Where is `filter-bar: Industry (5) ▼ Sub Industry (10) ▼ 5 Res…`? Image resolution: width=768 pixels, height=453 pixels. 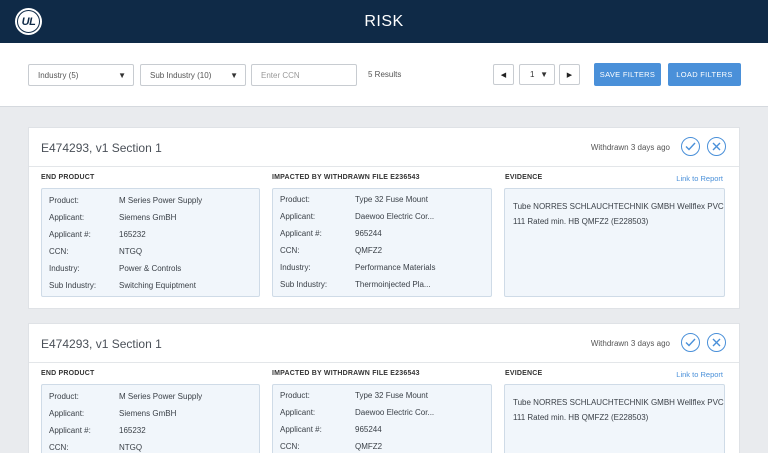
filter-bar: Industry (5) ▼ Sub Industry (10) ▼ 5 Res… is located at coordinates (384, 75).